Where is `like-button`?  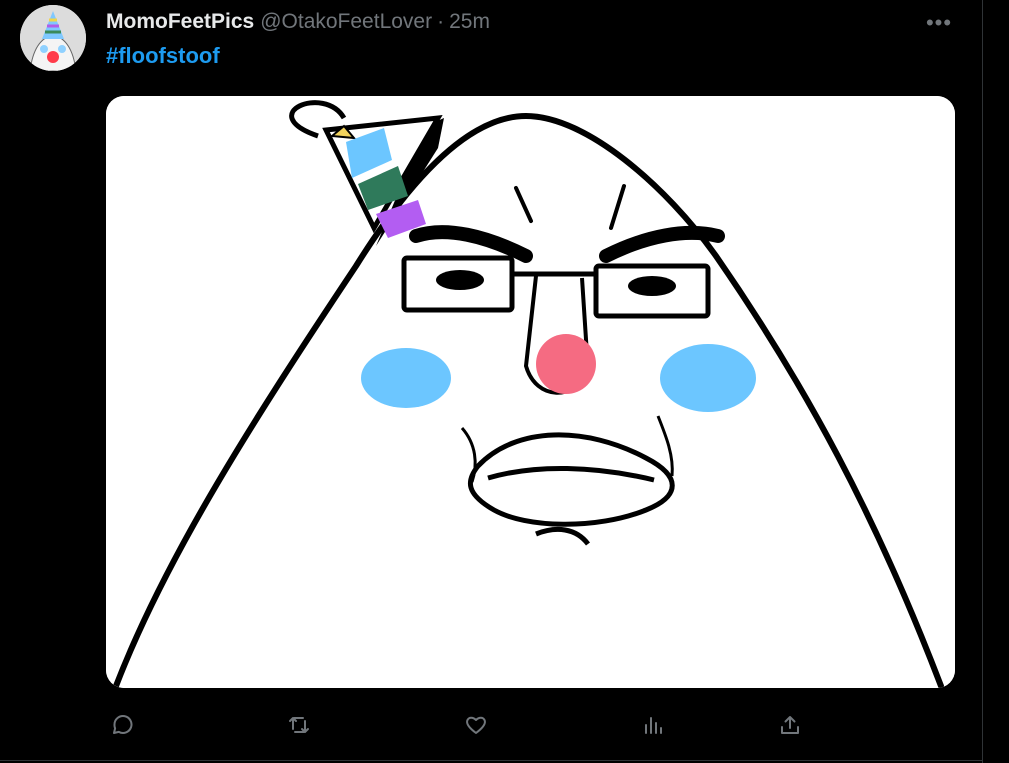 like-button is located at coordinates (476, 725).